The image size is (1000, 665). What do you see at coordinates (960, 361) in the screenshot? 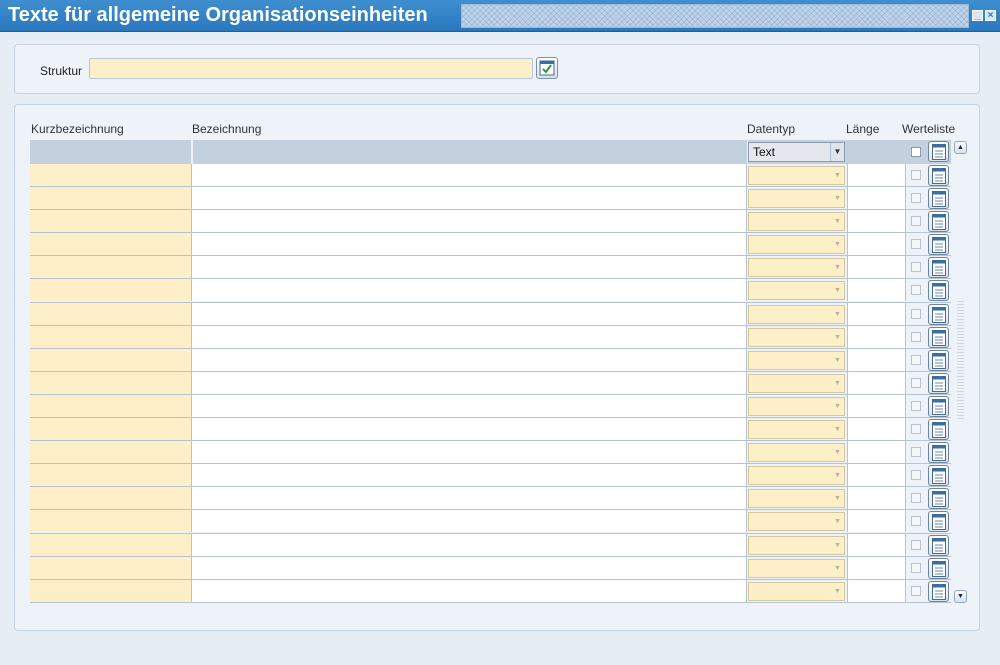
I see `scrollbar-thumb` at bounding box center [960, 361].